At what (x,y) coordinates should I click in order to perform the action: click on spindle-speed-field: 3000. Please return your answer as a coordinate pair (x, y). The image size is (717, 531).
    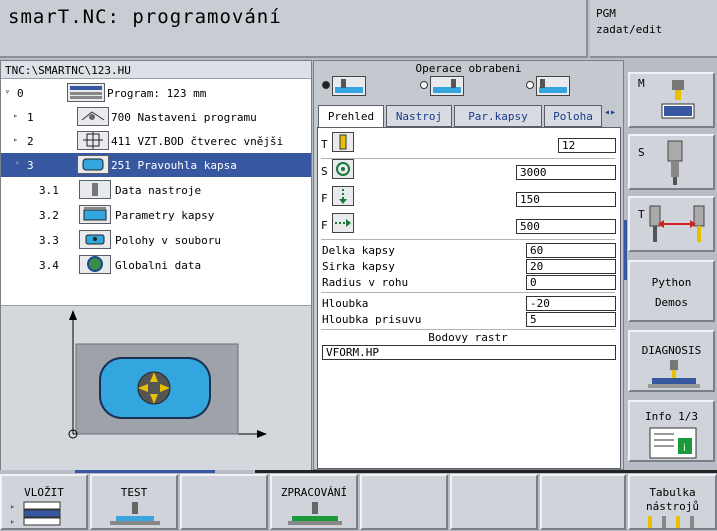
    Looking at the image, I should click on (566, 172).